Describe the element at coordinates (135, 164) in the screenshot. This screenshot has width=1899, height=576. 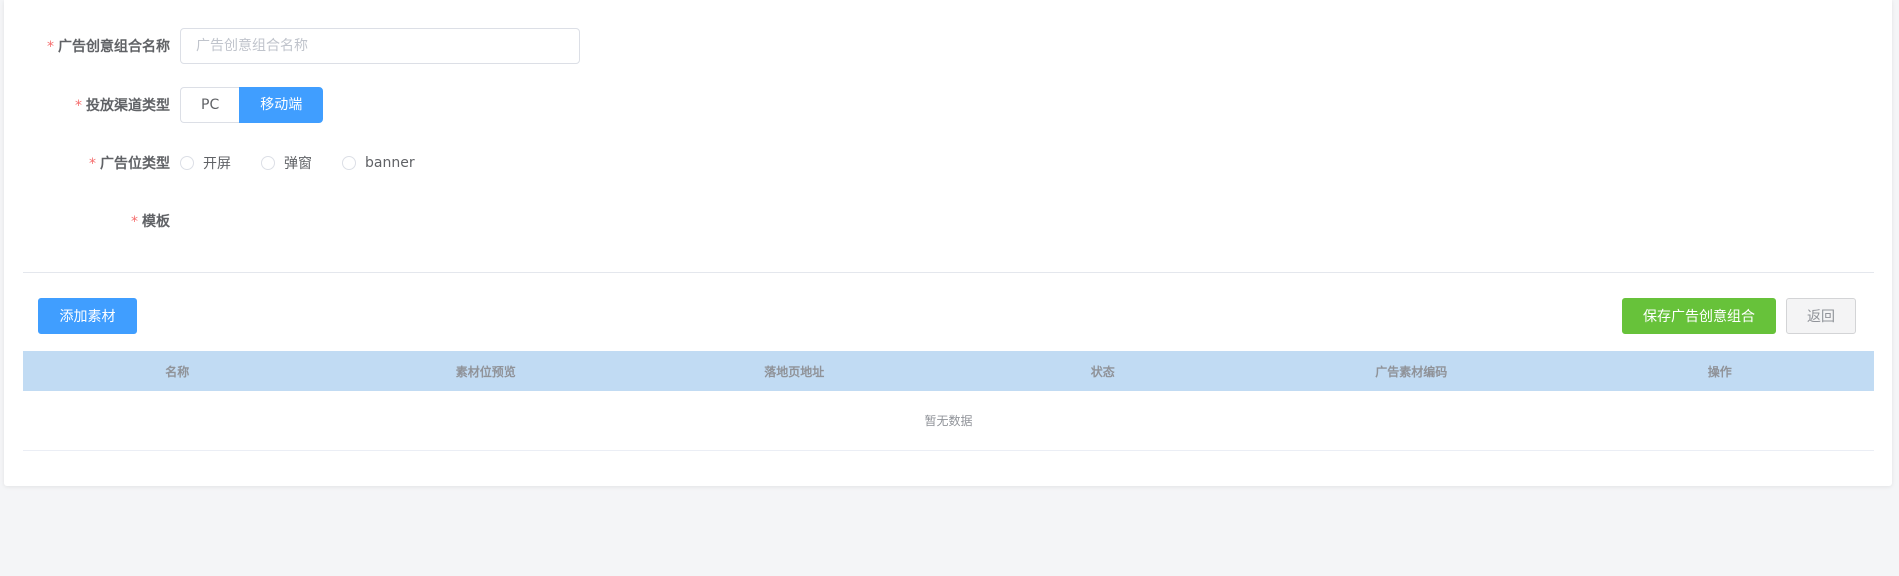
I see `position-label-text: 广告位类型` at that location.